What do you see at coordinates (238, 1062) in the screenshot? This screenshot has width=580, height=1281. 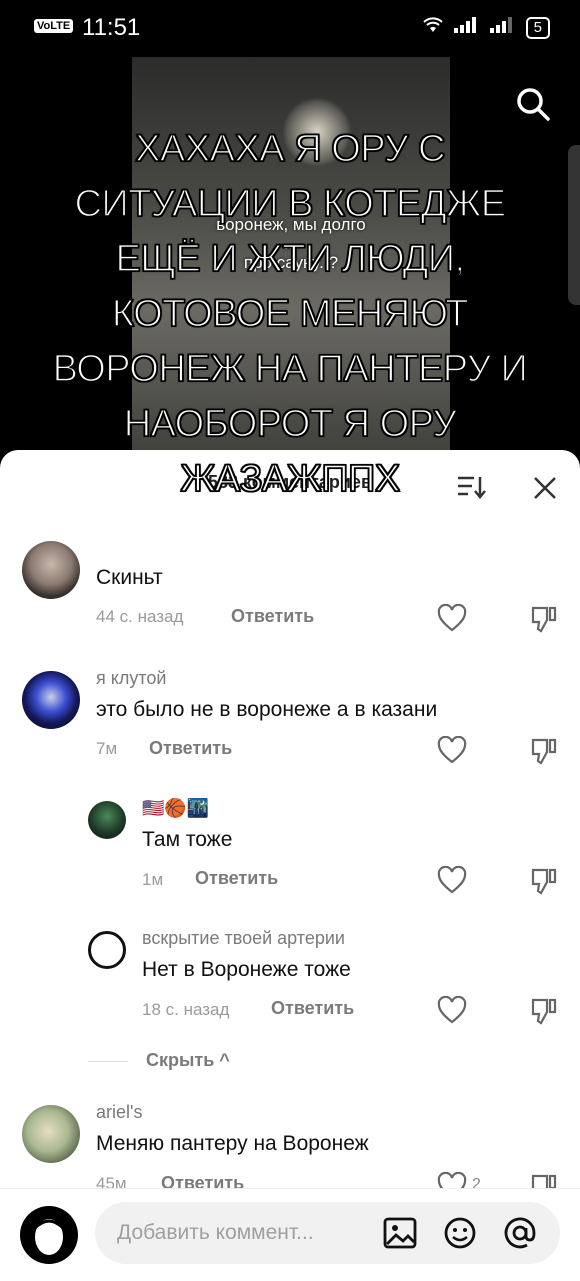 I see `hide-replies-row: Скрыть ^` at bounding box center [238, 1062].